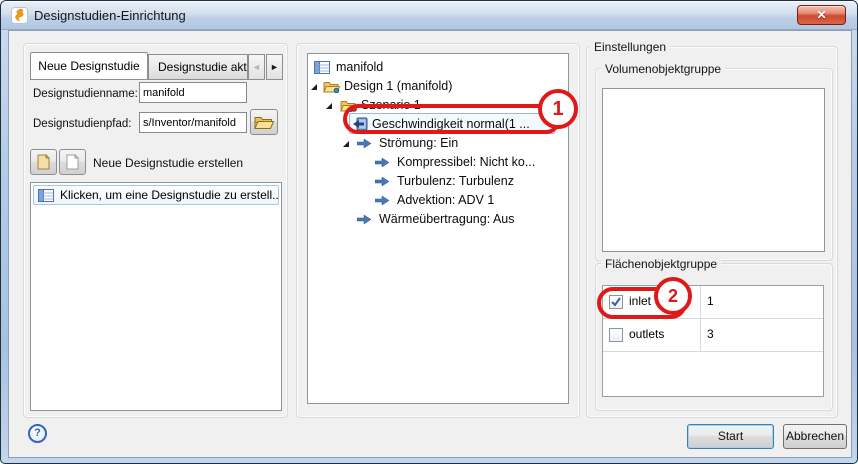 This screenshot has width=858, height=464. Describe the element at coordinates (202, 67) in the screenshot. I see `tab-label: Designstudie aktualis` at that location.